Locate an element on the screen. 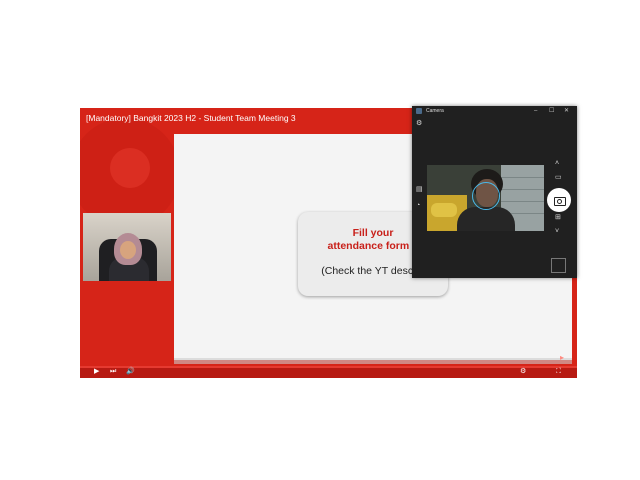 This screenshot has height=480, width=640. speaker-webcam is located at coordinates (127, 247).